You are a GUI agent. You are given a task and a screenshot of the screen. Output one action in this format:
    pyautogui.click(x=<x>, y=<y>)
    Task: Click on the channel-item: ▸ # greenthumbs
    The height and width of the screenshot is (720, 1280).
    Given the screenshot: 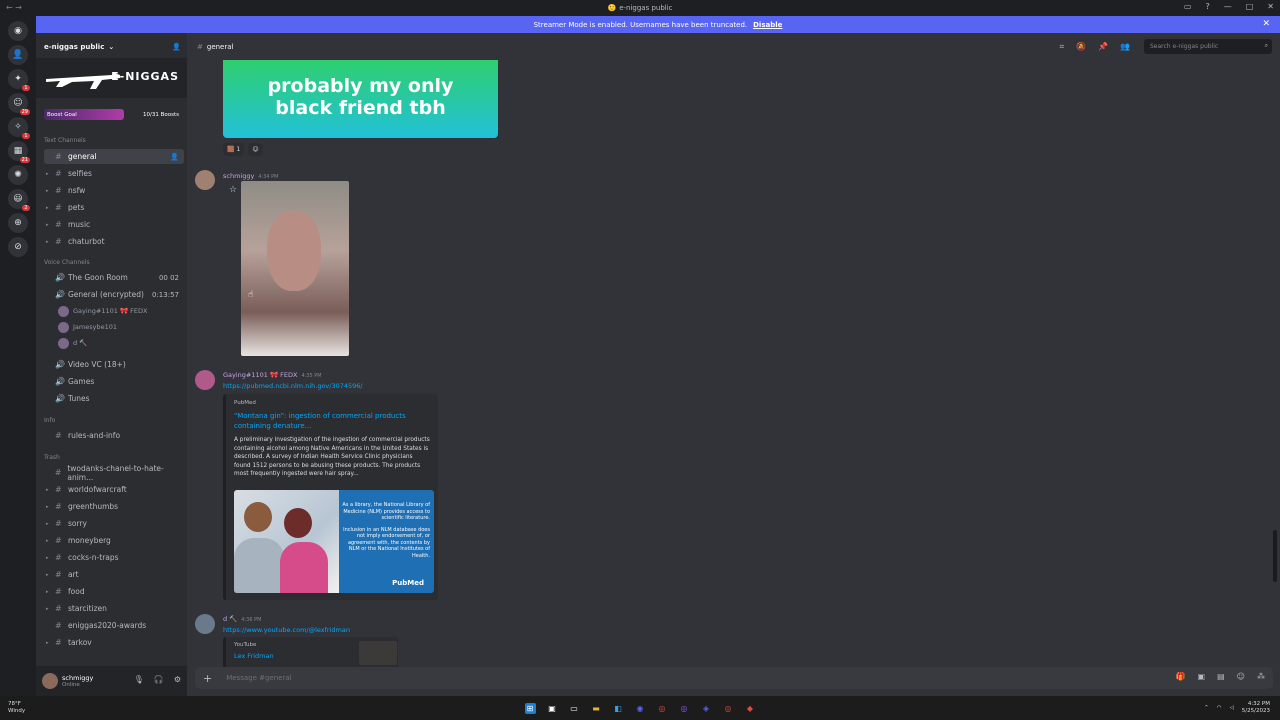 What is the action you would take?
    pyautogui.click(x=114, y=506)
    